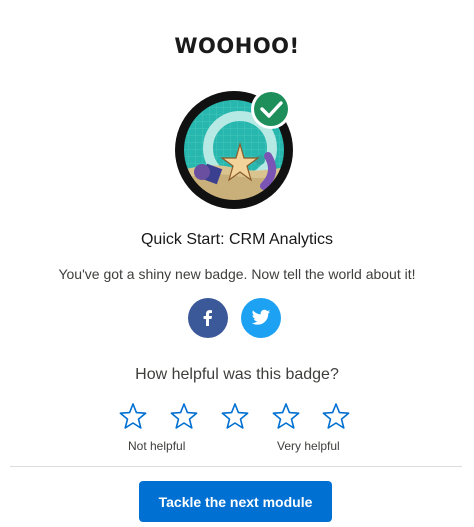 This screenshot has height=527, width=474. I want to click on feedback-question: How helpful was this badge?, so click(237, 374).